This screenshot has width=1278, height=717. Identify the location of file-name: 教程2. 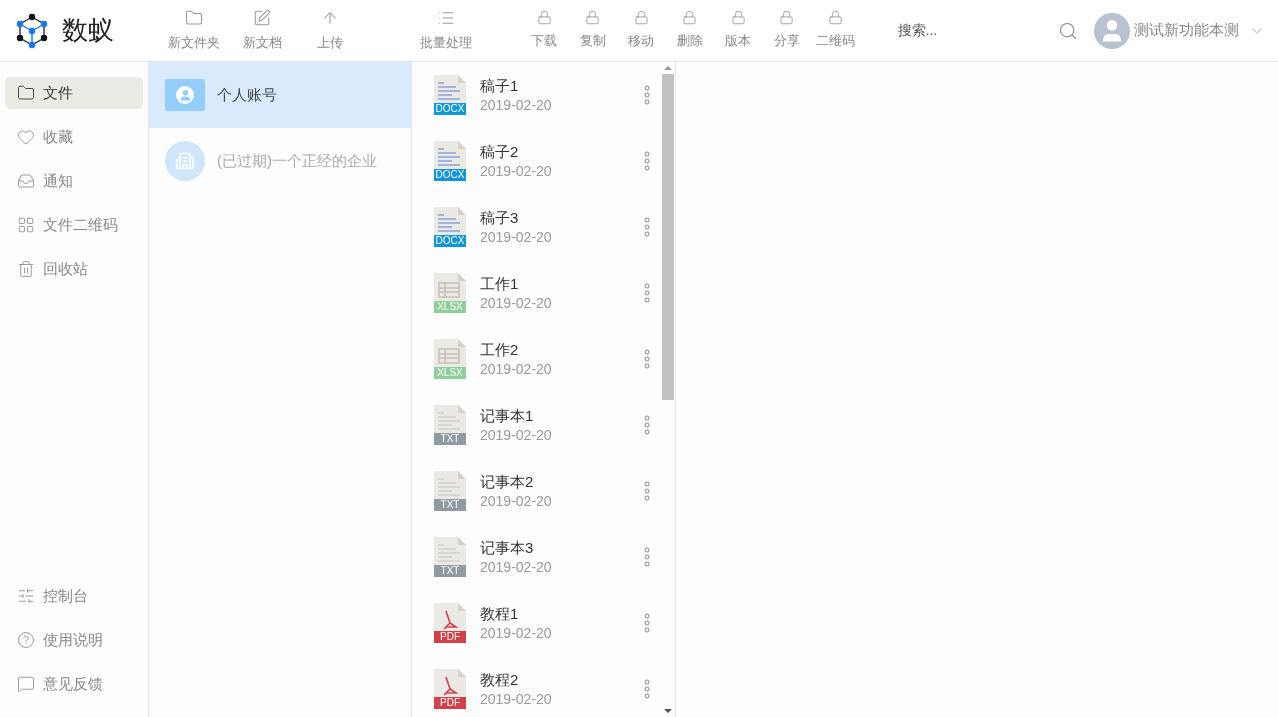
(500, 680).